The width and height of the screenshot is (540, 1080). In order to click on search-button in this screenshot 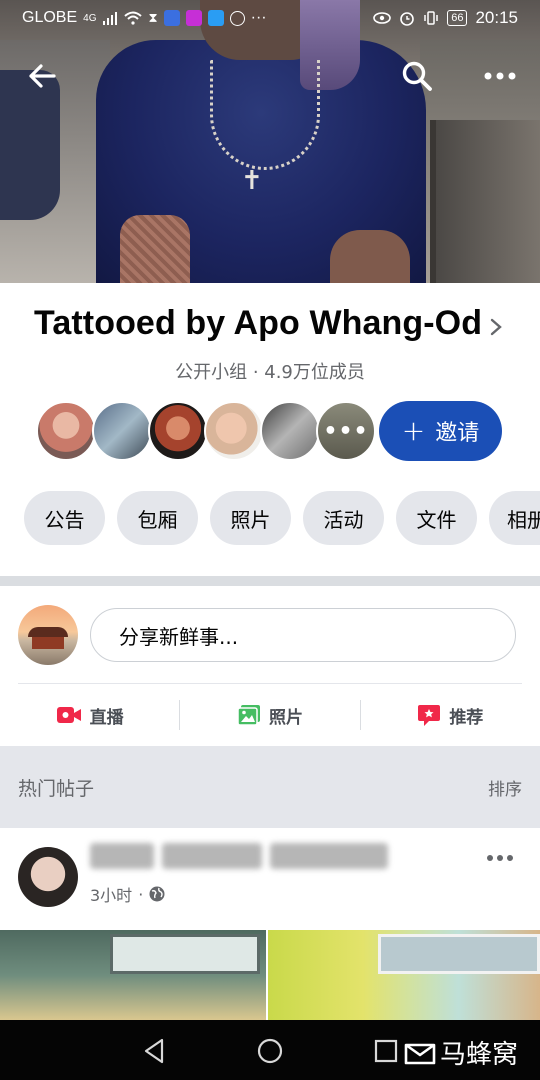, I will do `click(417, 76)`.